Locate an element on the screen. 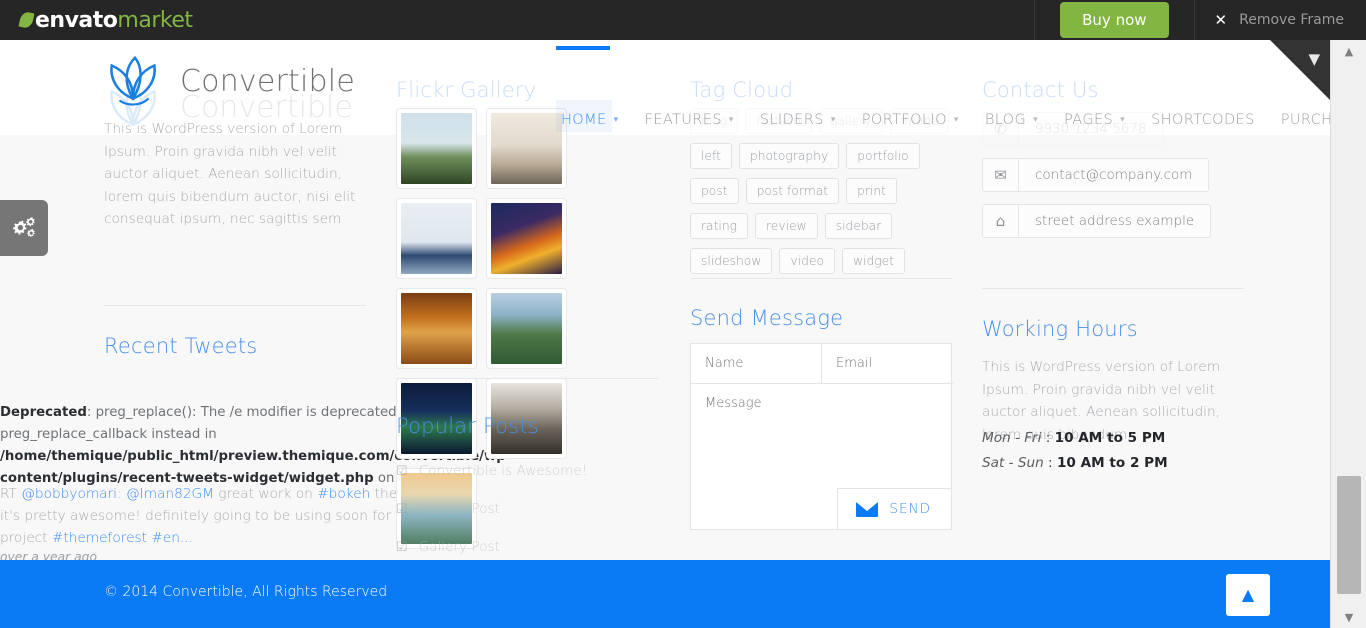 The height and width of the screenshot is (628, 1366). contact-item-envelope: ✉ contact@company.com is located at coordinates (1096, 175).